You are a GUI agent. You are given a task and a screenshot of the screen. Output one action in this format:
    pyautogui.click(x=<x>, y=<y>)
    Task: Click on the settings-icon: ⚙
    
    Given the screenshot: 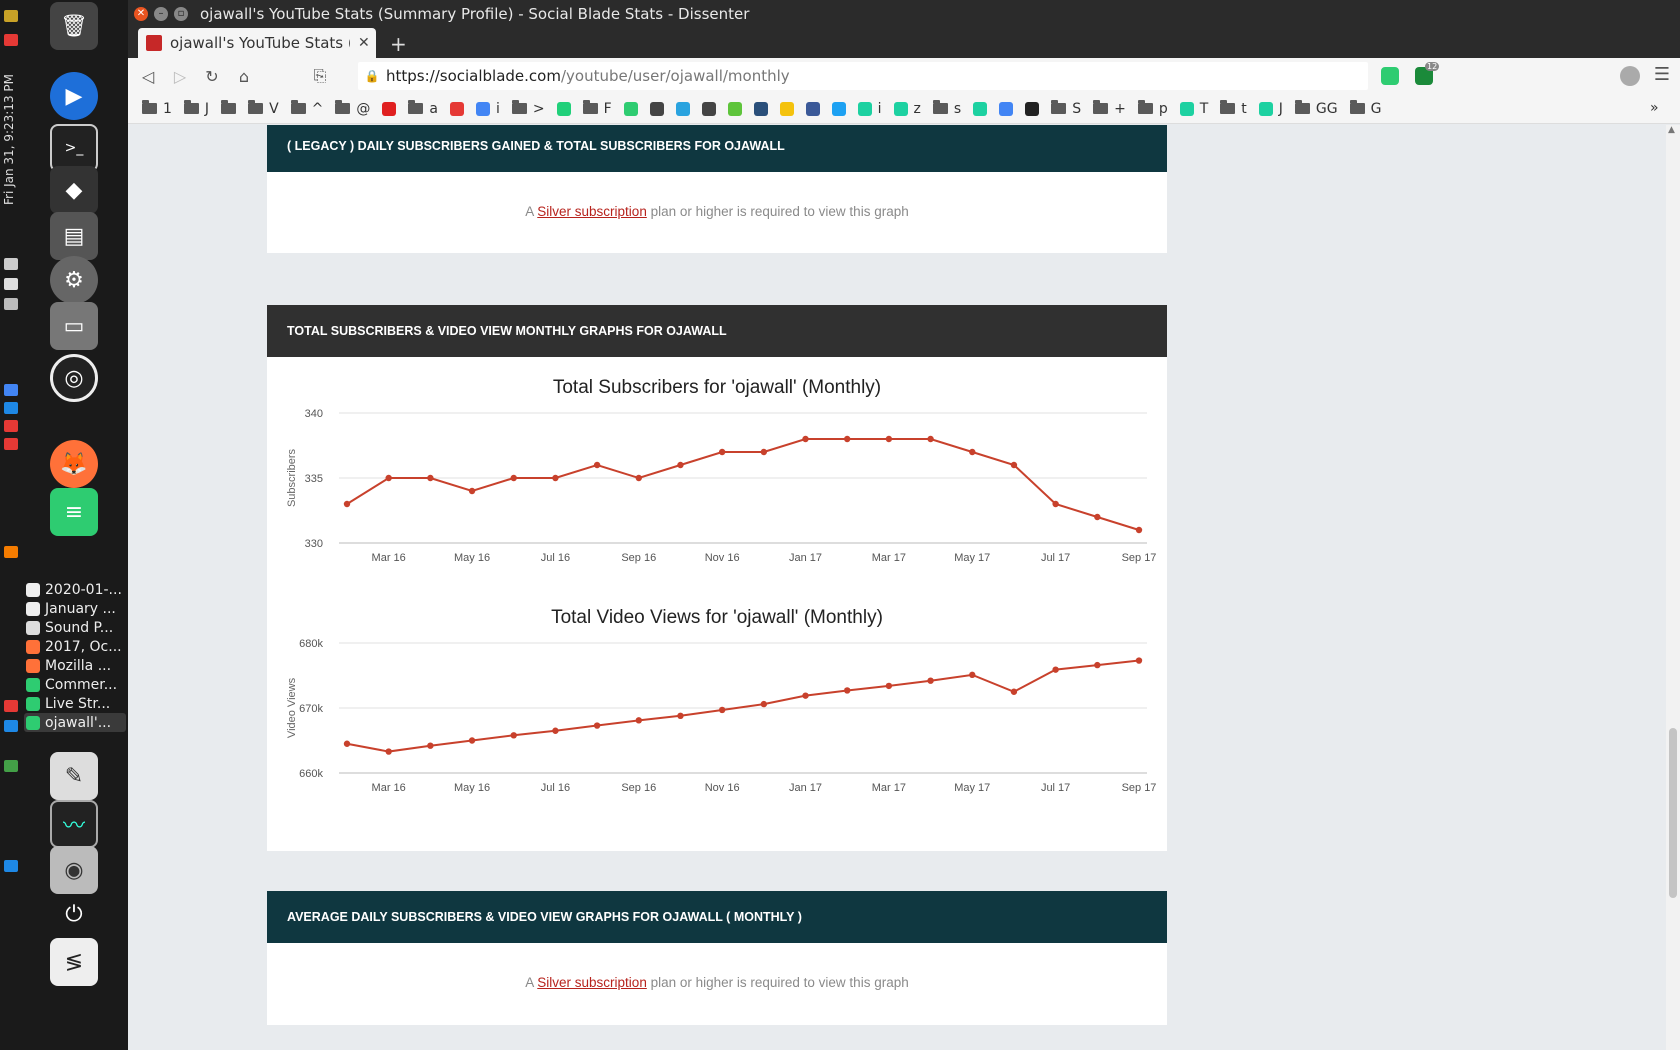 What is the action you would take?
    pyautogui.click(x=74, y=280)
    